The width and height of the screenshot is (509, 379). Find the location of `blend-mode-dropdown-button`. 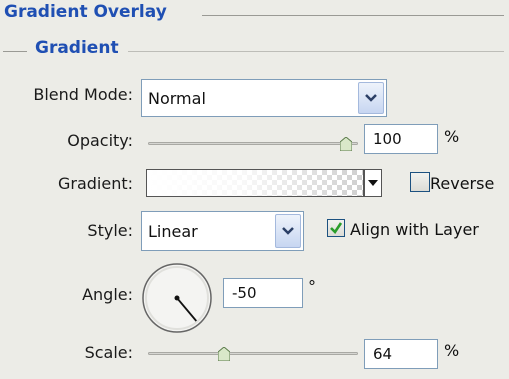

blend-mode-dropdown-button is located at coordinates (371, 98).